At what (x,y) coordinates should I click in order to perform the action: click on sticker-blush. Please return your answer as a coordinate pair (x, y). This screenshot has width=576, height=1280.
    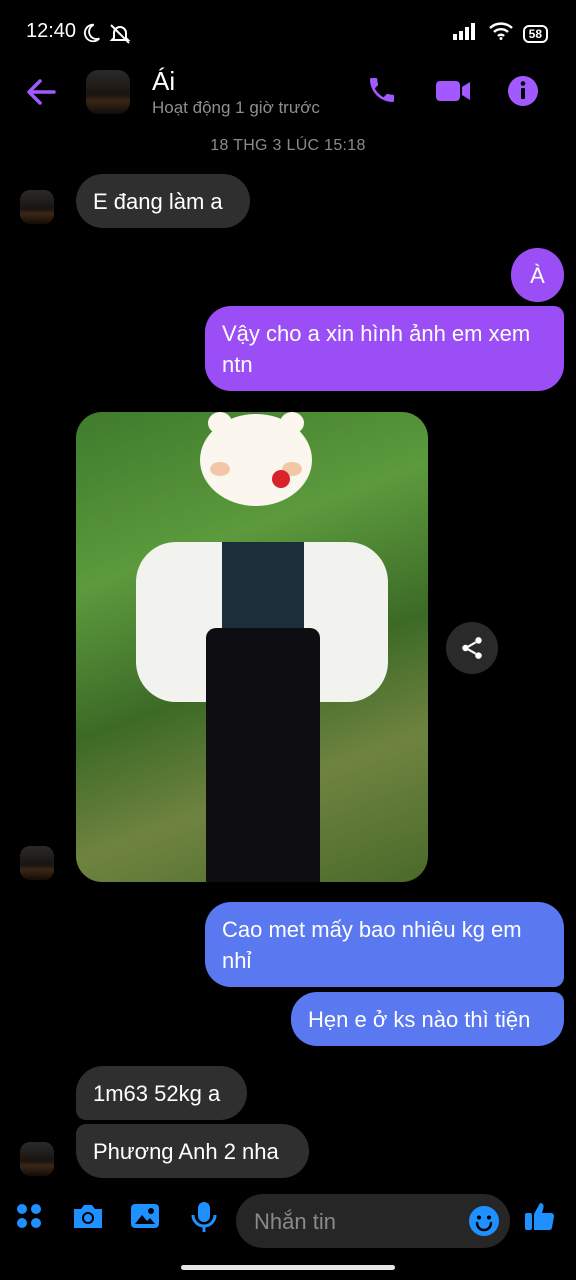
    Looking at the image, I should click on (220, 469).